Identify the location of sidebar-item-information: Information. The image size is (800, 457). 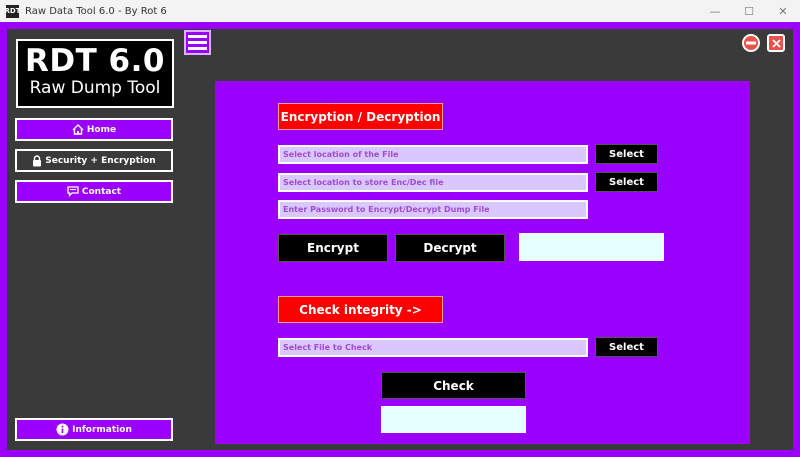
(94, 429).